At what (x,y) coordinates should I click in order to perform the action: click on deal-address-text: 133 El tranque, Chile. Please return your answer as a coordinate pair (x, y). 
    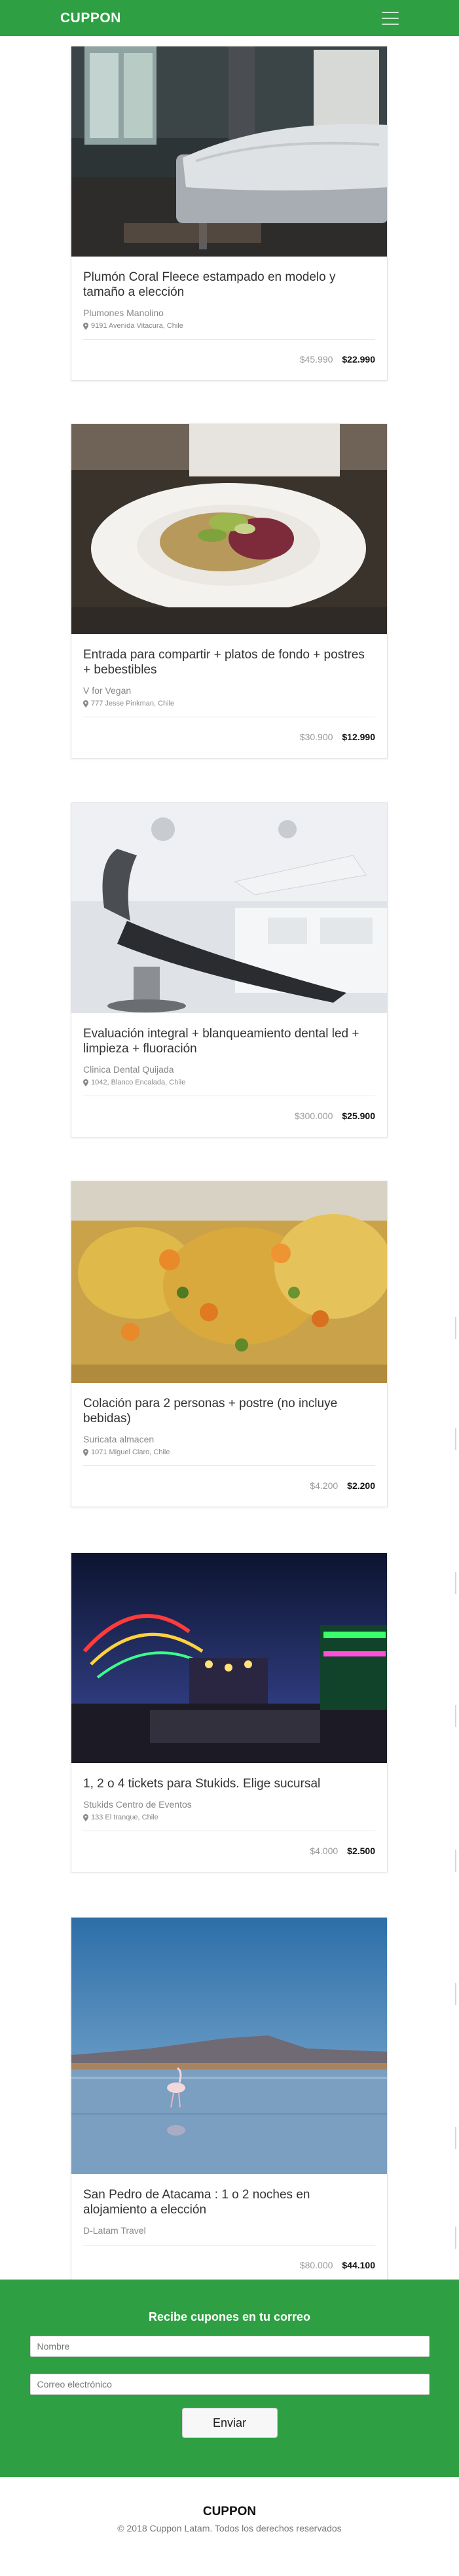
    Looking at the image, I should click on (124, 1817).